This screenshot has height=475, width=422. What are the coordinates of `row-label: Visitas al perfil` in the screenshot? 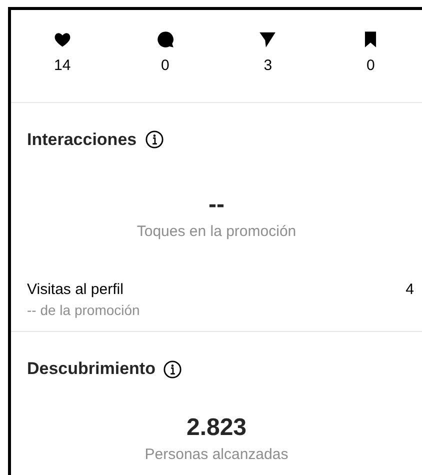 It's located at (75, 290).